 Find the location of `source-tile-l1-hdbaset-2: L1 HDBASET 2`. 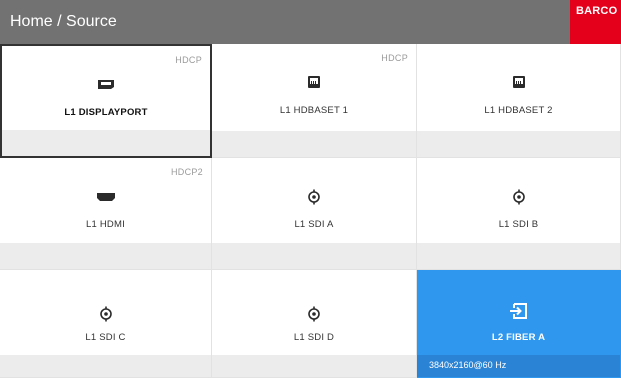

source-tile-l1-hdbaset-2: L1 HDBASET 2 is located at coordinates (519, 101).